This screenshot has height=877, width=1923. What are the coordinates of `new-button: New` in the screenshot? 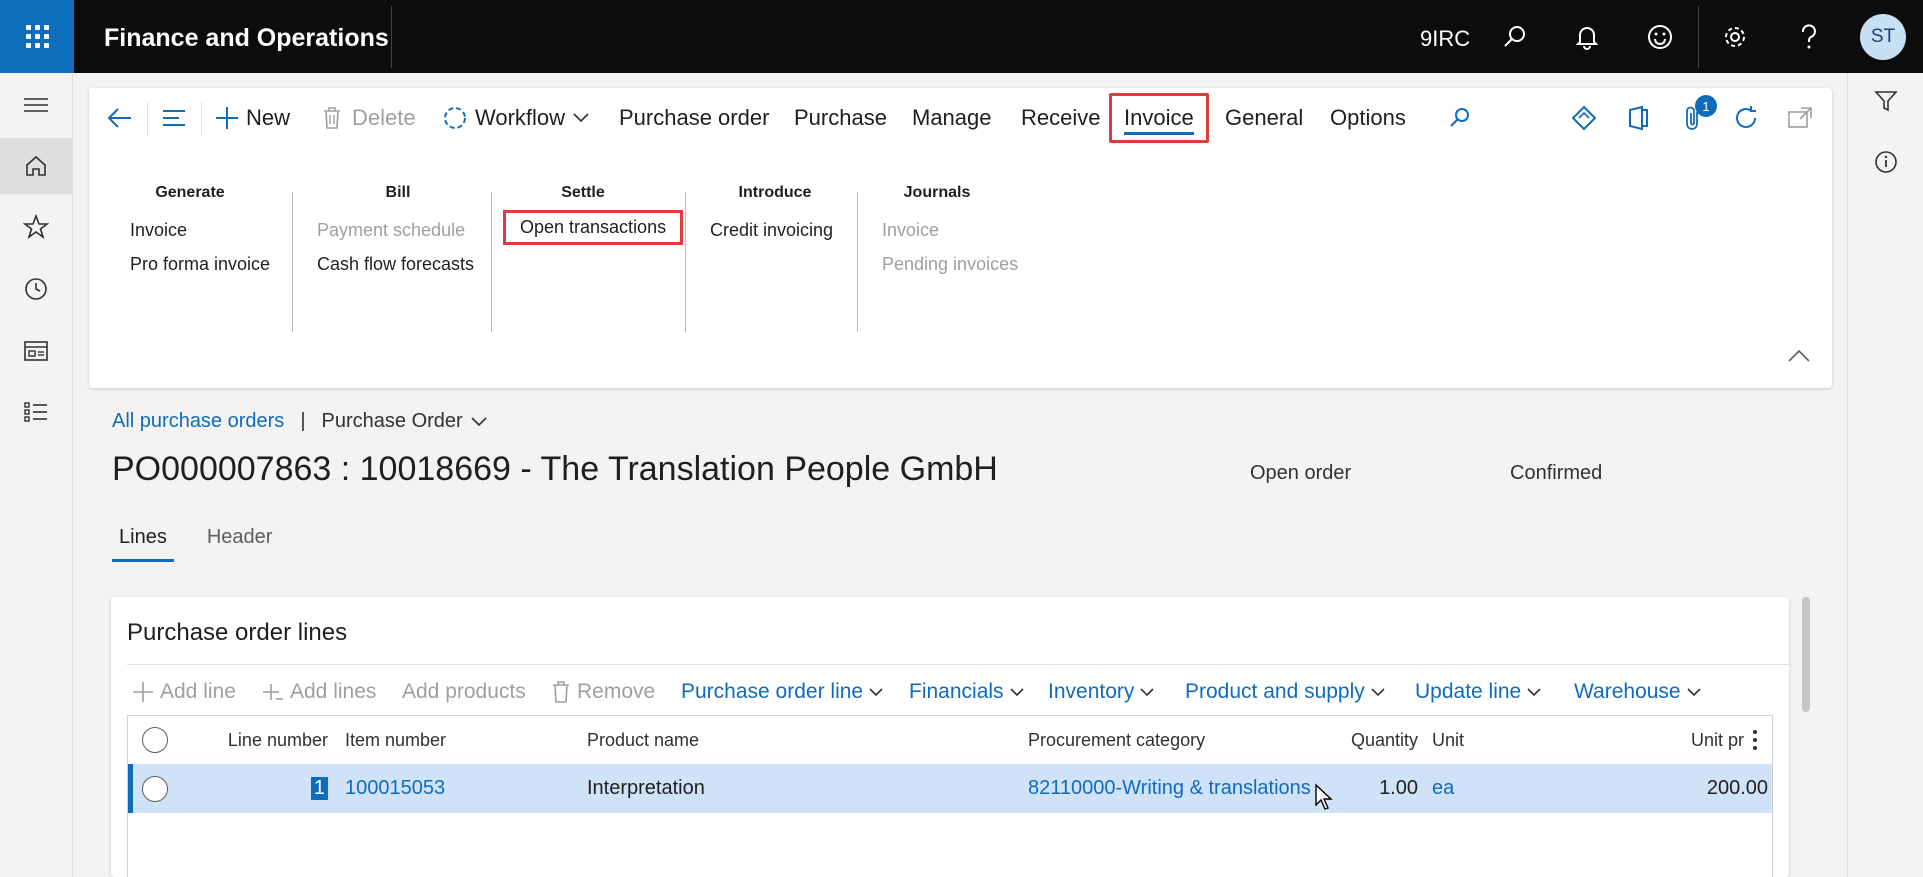 It's located at (252, 118).